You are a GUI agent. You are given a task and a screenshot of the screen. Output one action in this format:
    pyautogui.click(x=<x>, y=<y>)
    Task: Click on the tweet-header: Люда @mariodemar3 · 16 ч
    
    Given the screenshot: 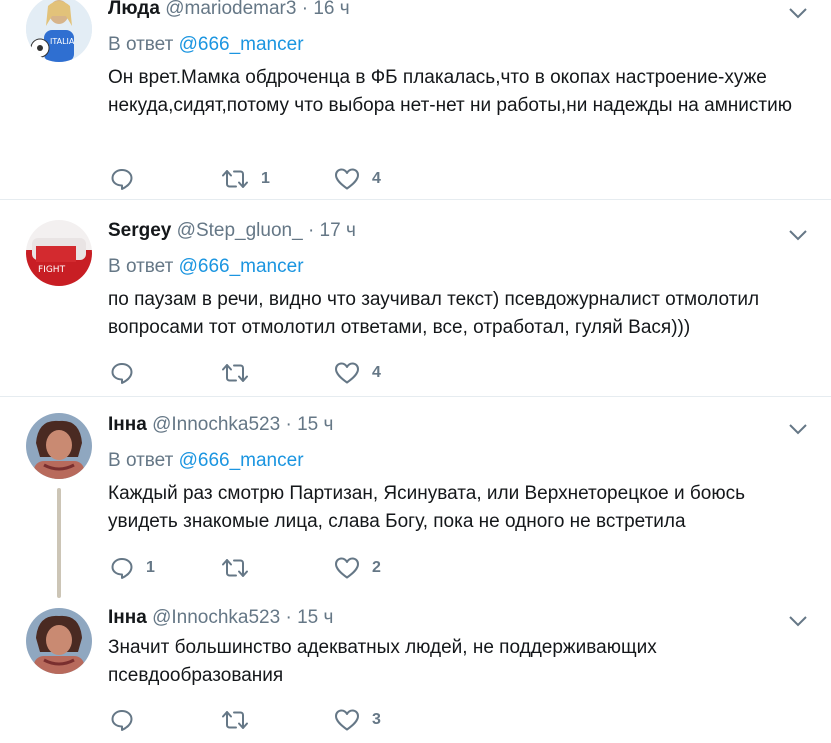 What is the action you would take?
    pyautogui.click(x=229, y=10)
    